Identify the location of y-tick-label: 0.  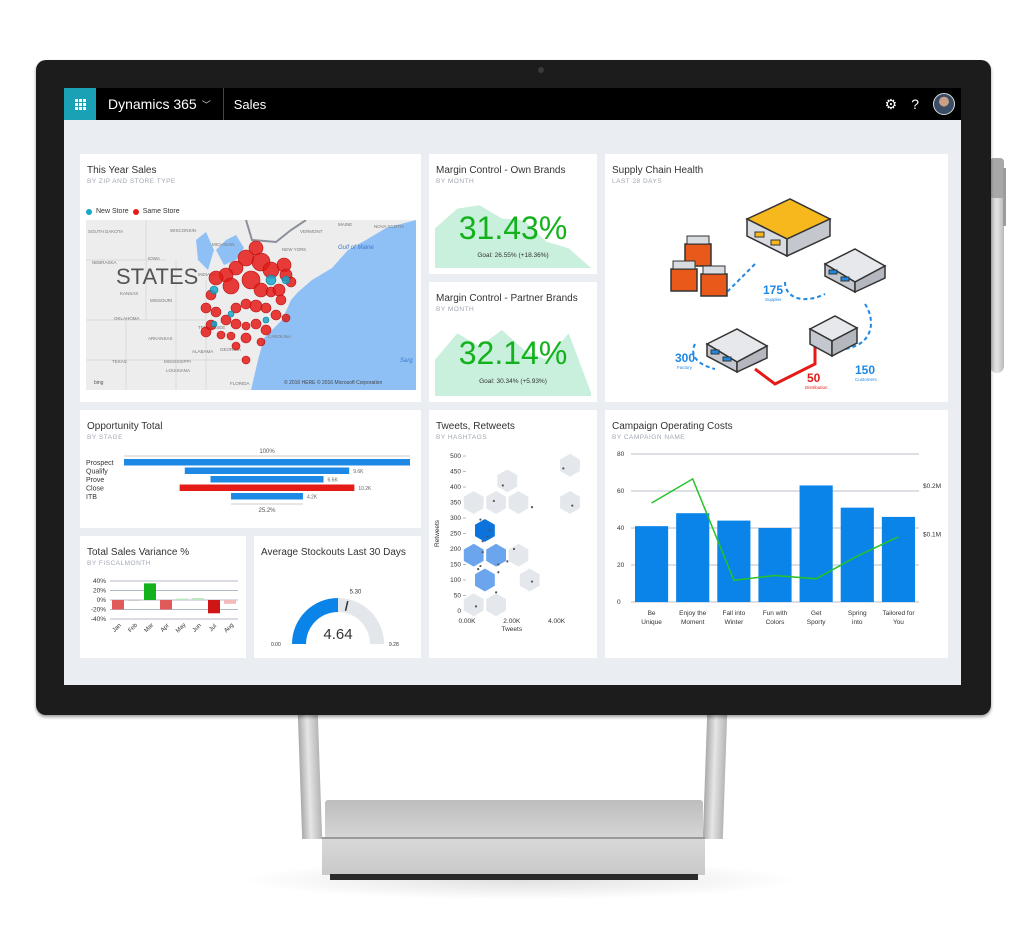
(459, 611).